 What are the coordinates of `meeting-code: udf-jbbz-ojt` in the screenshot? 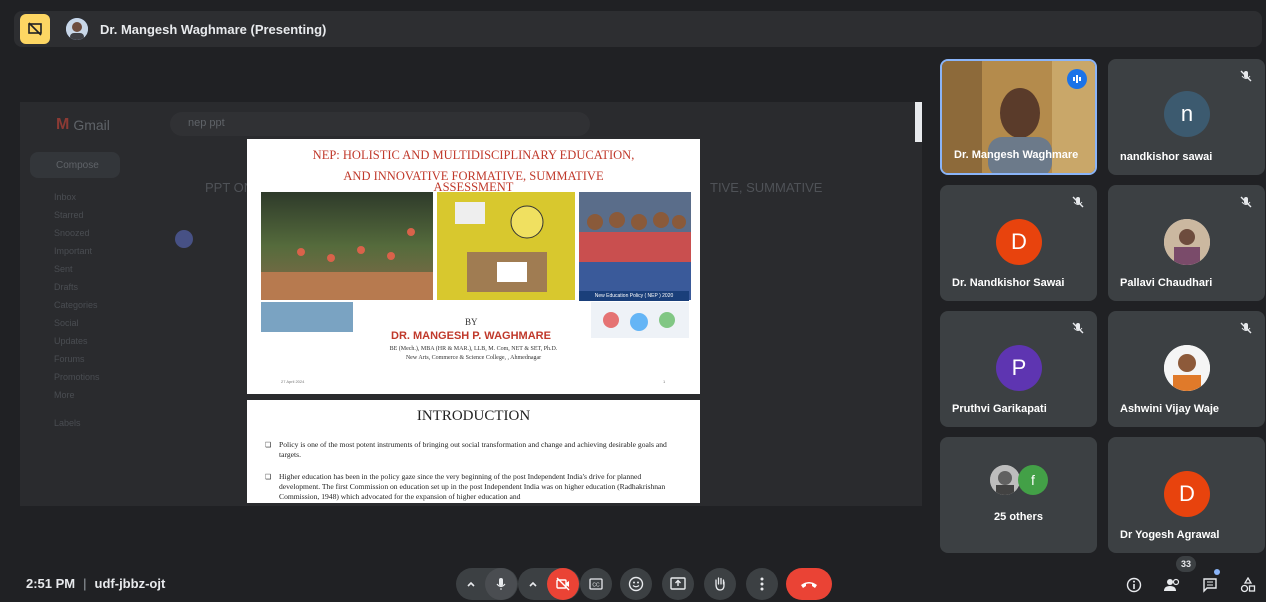 It's located at (130, 583).